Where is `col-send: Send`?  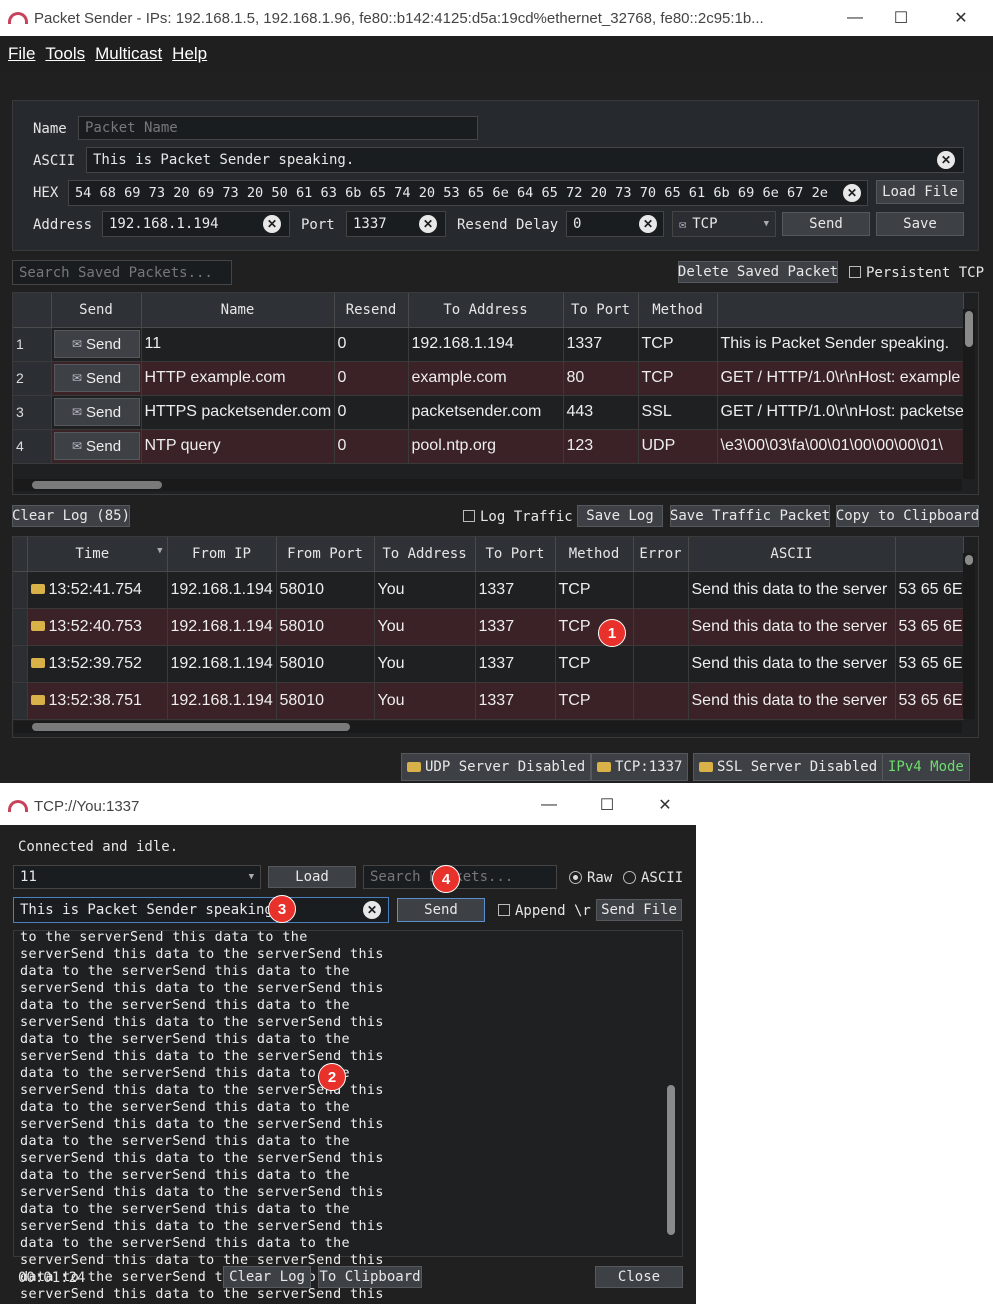 col-send: Send is located at coordinates (96, 310).